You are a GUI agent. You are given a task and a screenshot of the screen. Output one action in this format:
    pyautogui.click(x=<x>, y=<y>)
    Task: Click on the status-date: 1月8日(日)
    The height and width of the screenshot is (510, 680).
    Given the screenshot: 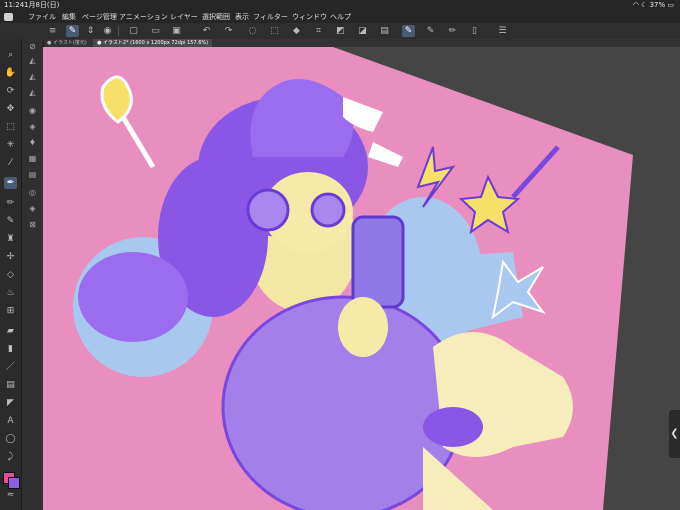 What is the action you would take?
    pyautogui.click(x=42, y=5)
    